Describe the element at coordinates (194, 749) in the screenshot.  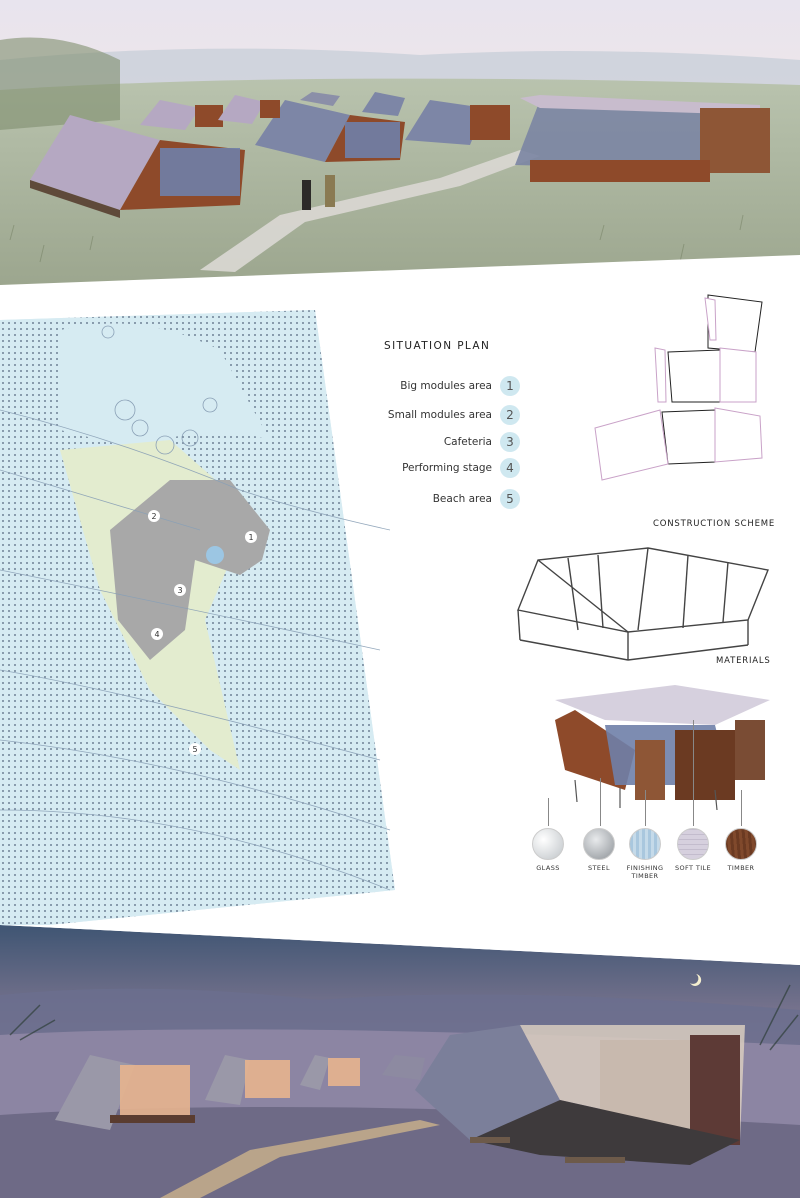
I see `map-marker-5: 5` at that location.